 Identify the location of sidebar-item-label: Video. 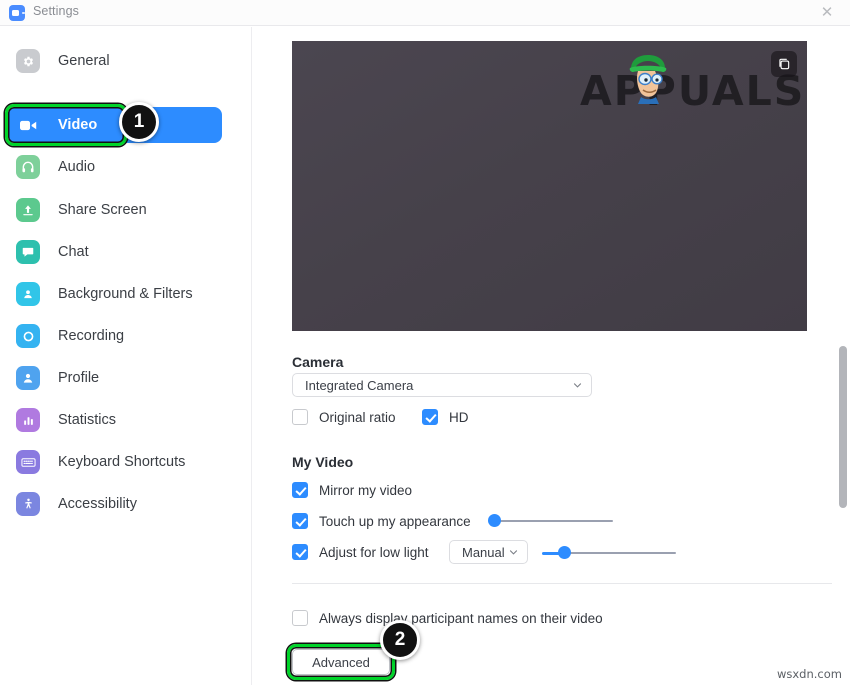
(78, 125).